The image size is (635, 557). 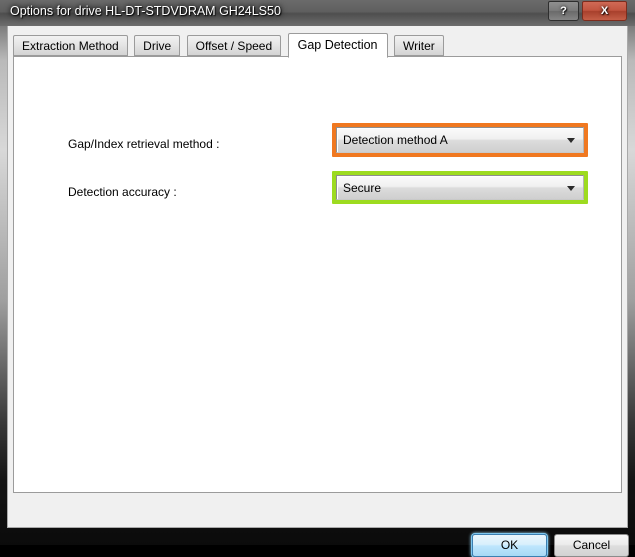 What do you see at coordinates (563, 11) in the screenshot?
I see `help-button: ?` at bounding box center [563, 11].